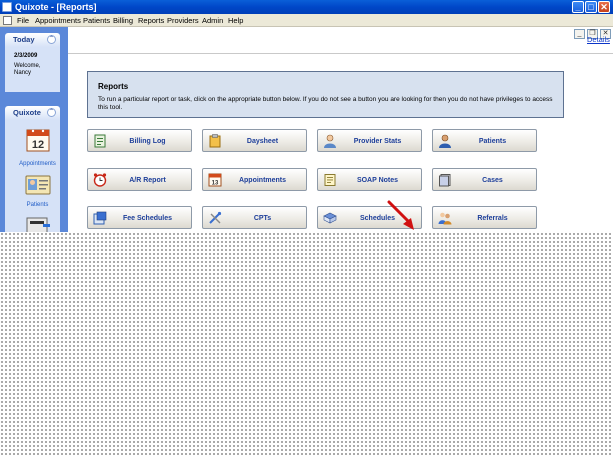 The height and width of the screenshot is (457, 613). I want to click on menu-providers: Providers, so click(183, 20).